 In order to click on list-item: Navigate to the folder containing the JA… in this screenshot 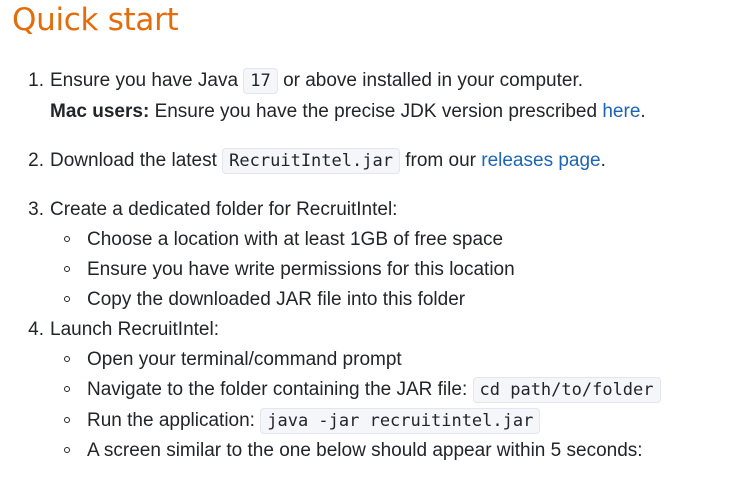, I will do `click(362, 390)`.